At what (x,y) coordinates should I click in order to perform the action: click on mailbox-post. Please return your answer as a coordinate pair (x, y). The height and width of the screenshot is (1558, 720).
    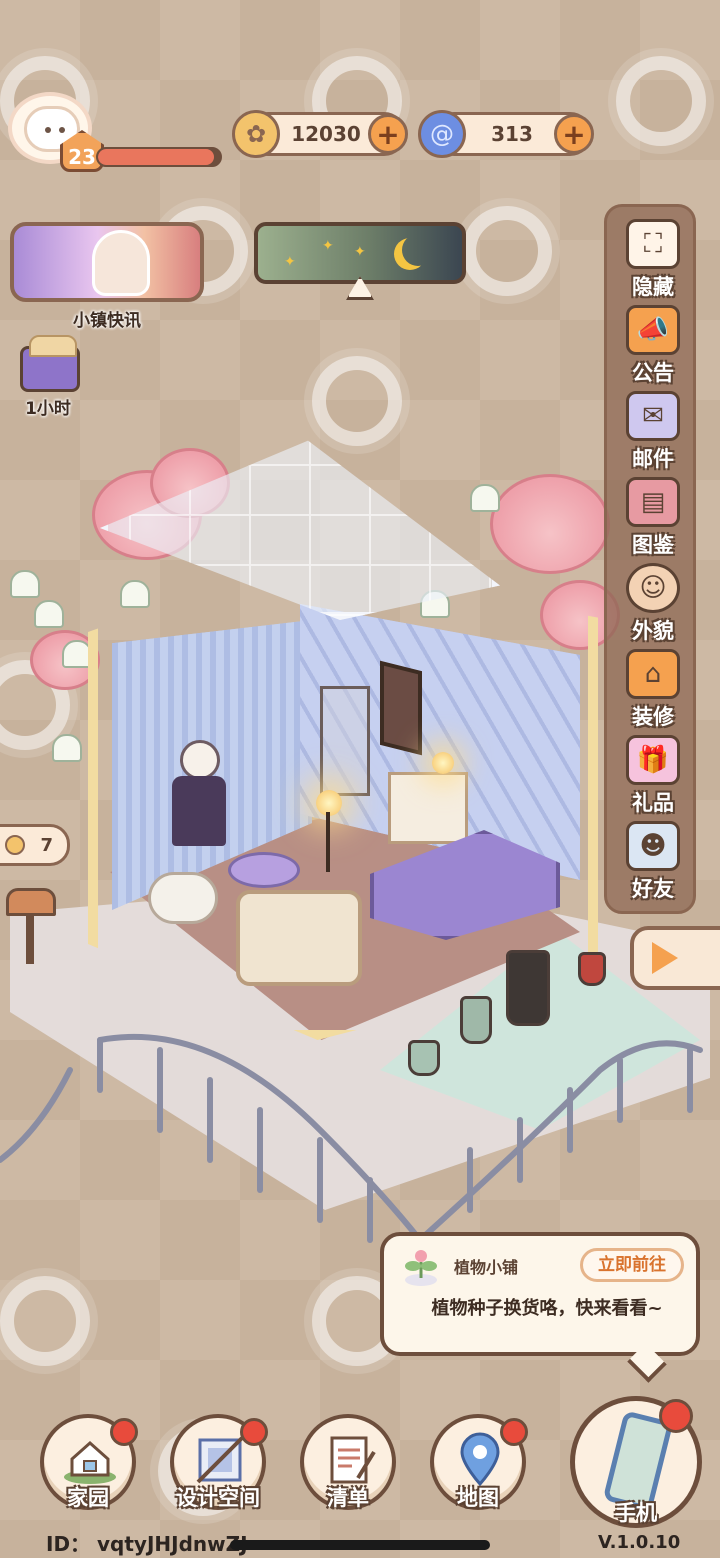
    Looking at the image, I should click on (30, 939).